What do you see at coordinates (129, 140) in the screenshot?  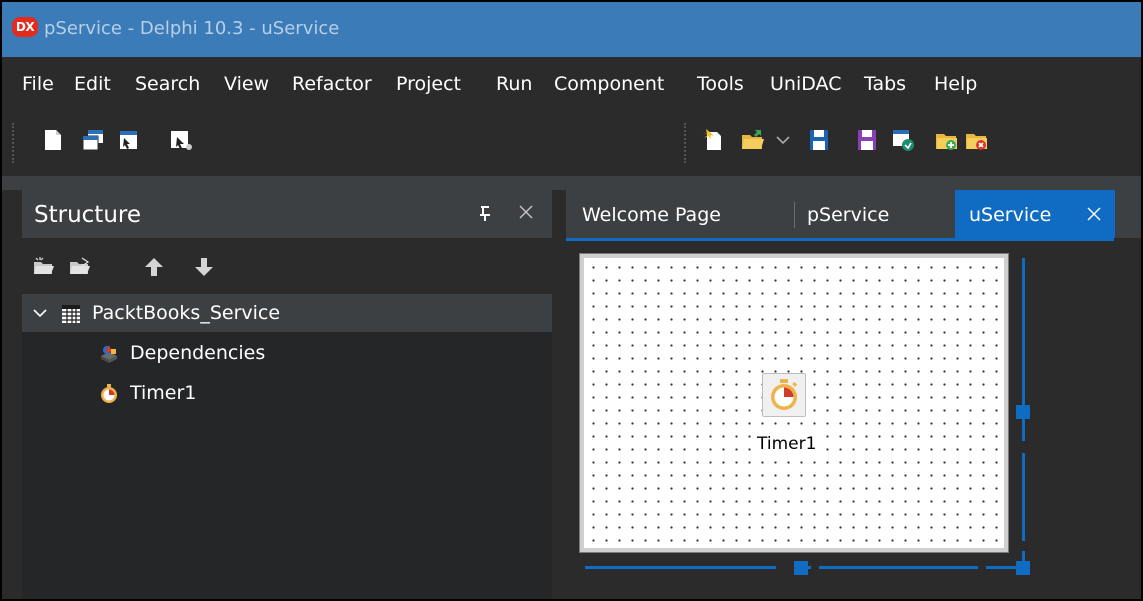 I see `new-form-icon` at bounding box center [129, 140].